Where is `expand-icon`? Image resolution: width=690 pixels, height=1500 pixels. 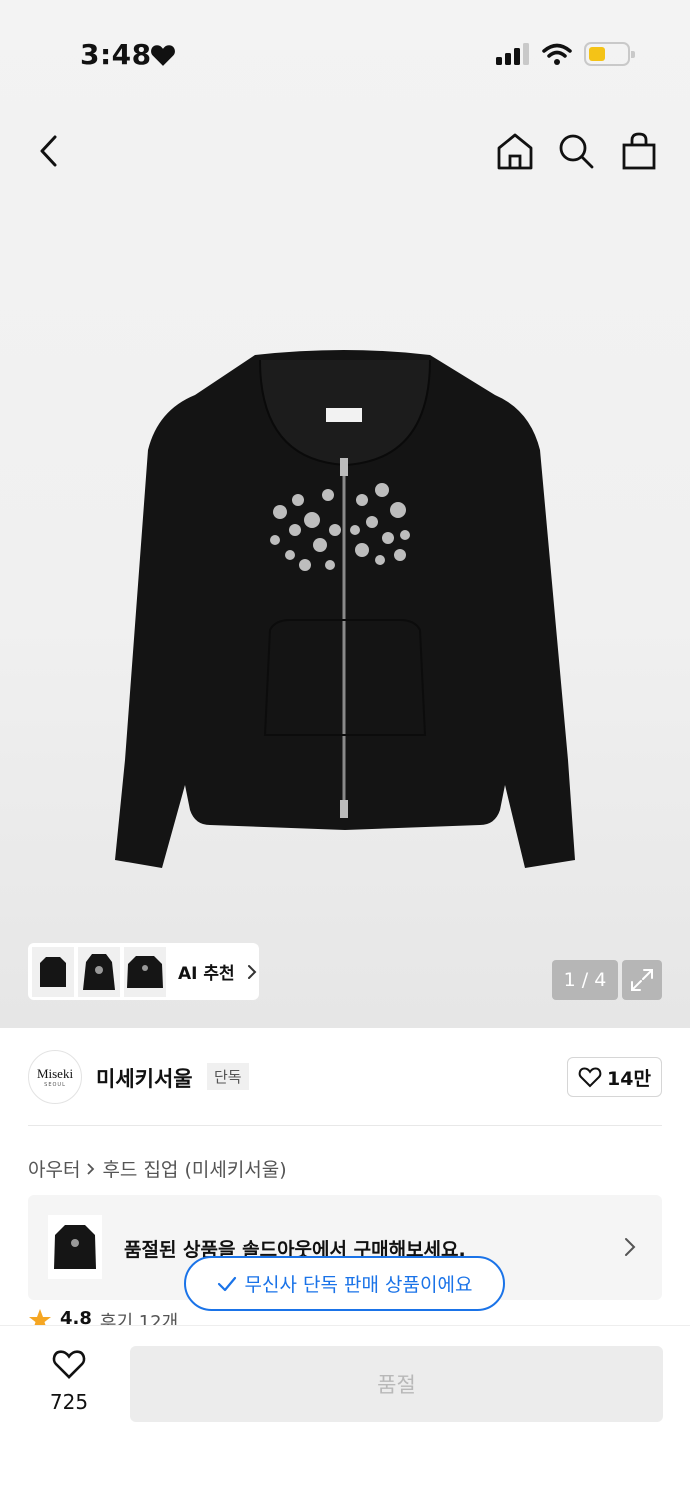 expand-icon is located at coordinates (642, 980).